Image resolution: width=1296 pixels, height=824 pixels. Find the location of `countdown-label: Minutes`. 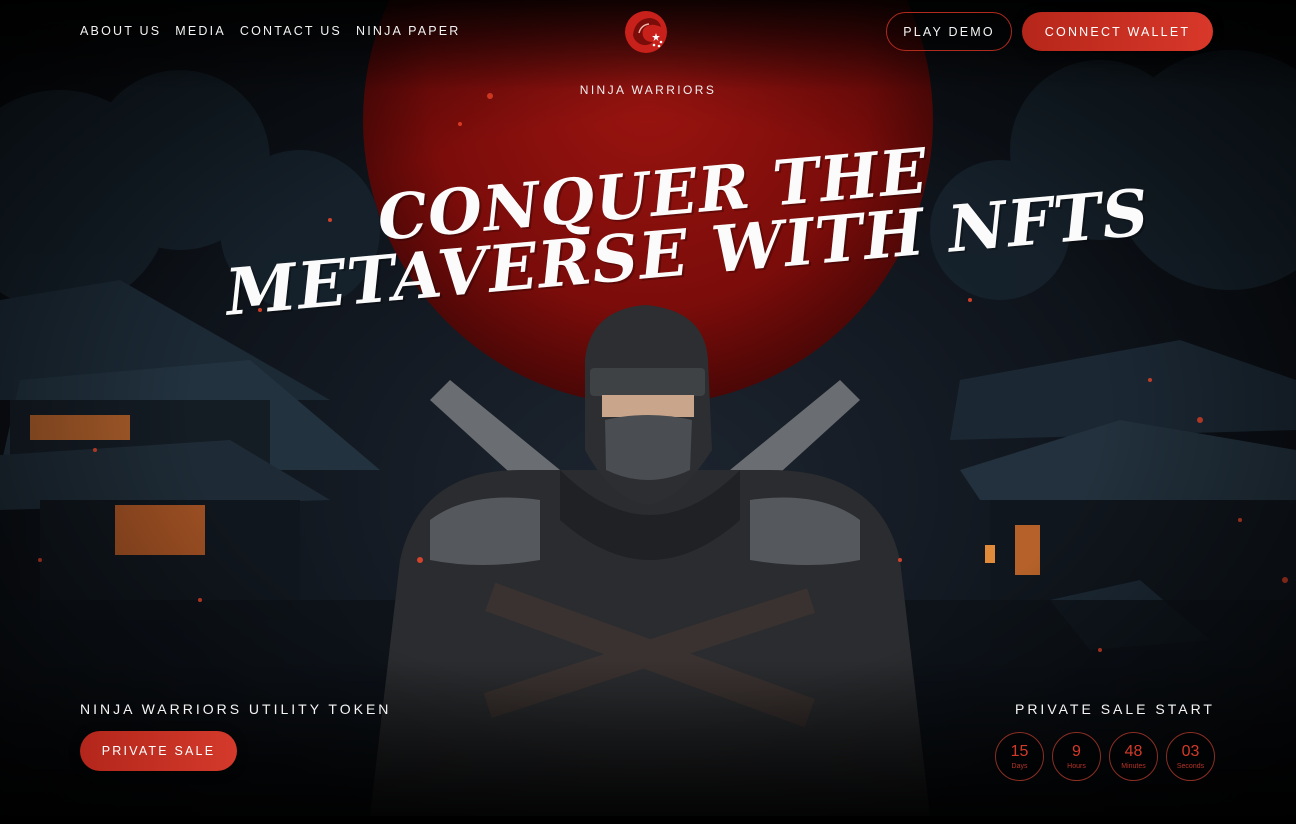

countdown-label: Minutes is located at coordinates (1133, 766).